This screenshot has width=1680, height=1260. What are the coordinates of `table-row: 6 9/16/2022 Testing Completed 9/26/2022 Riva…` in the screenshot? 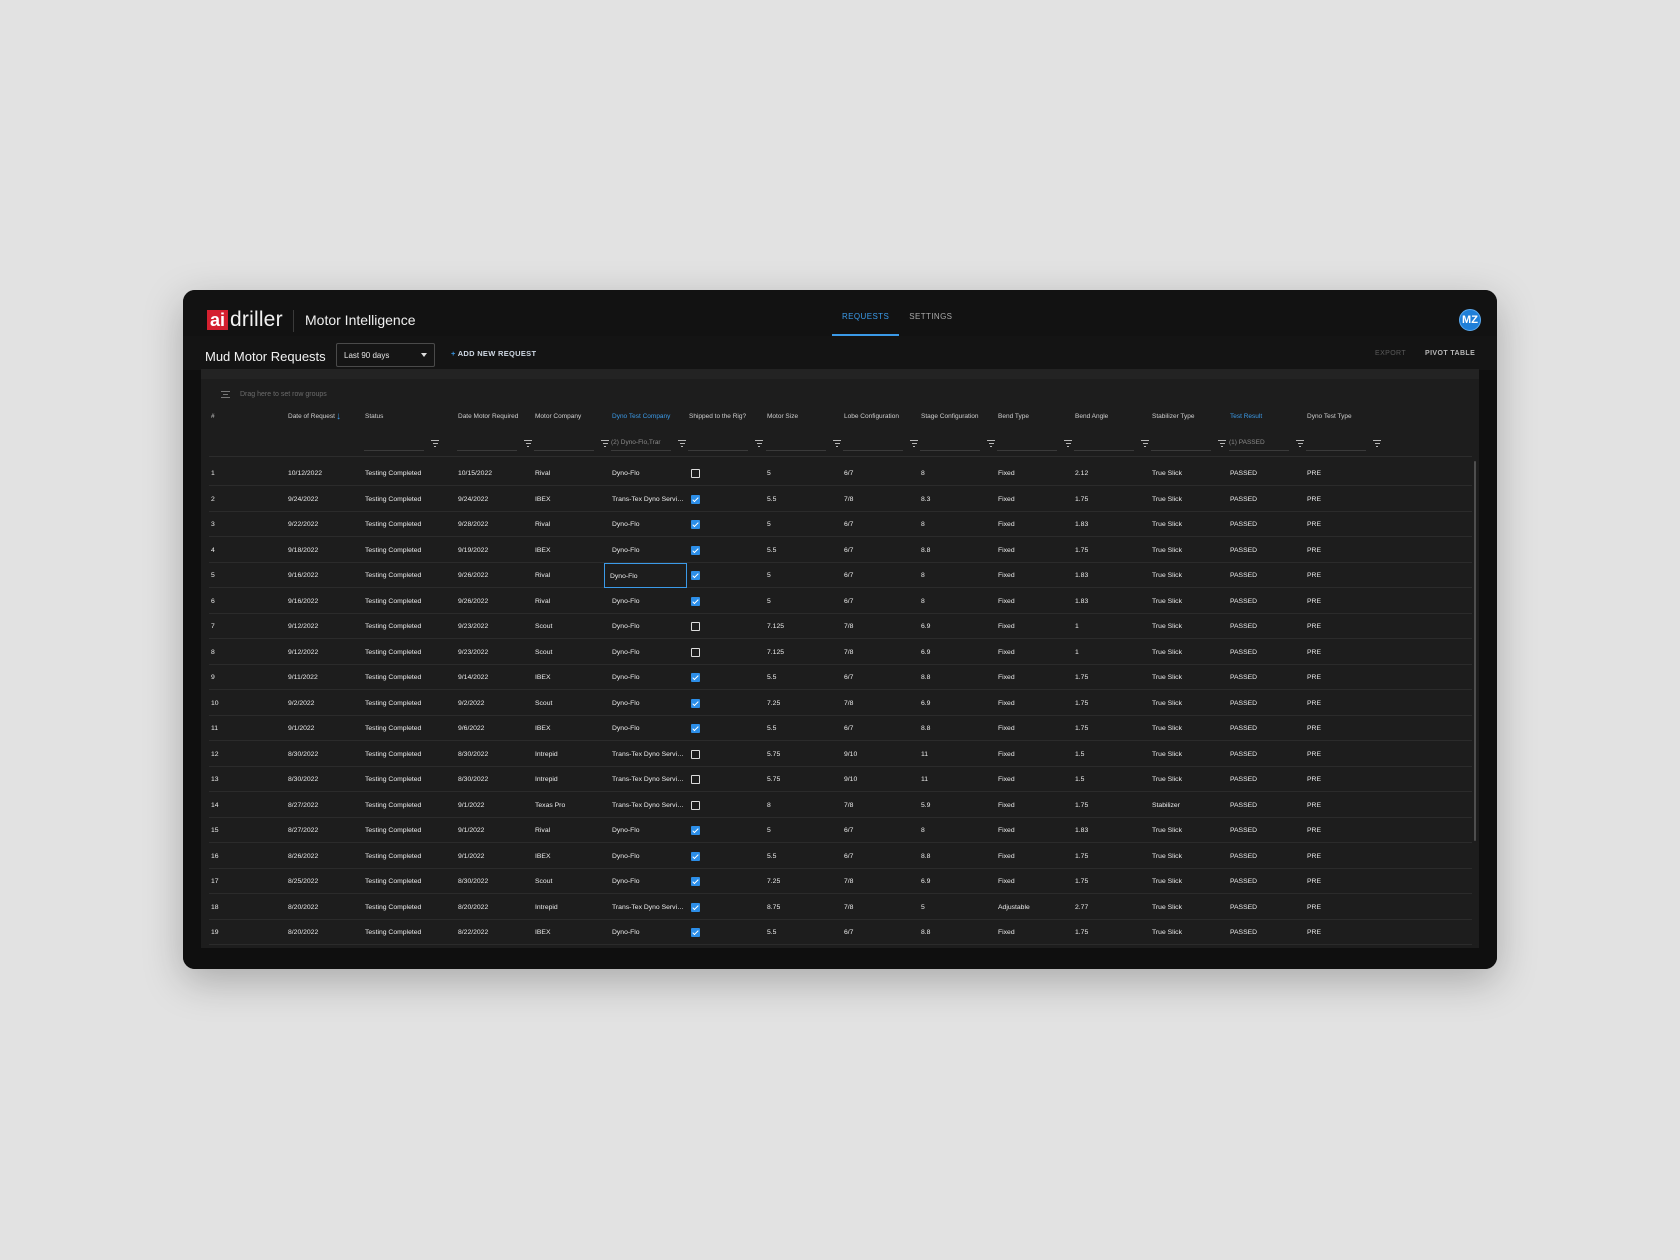 It's located at (840, 601).